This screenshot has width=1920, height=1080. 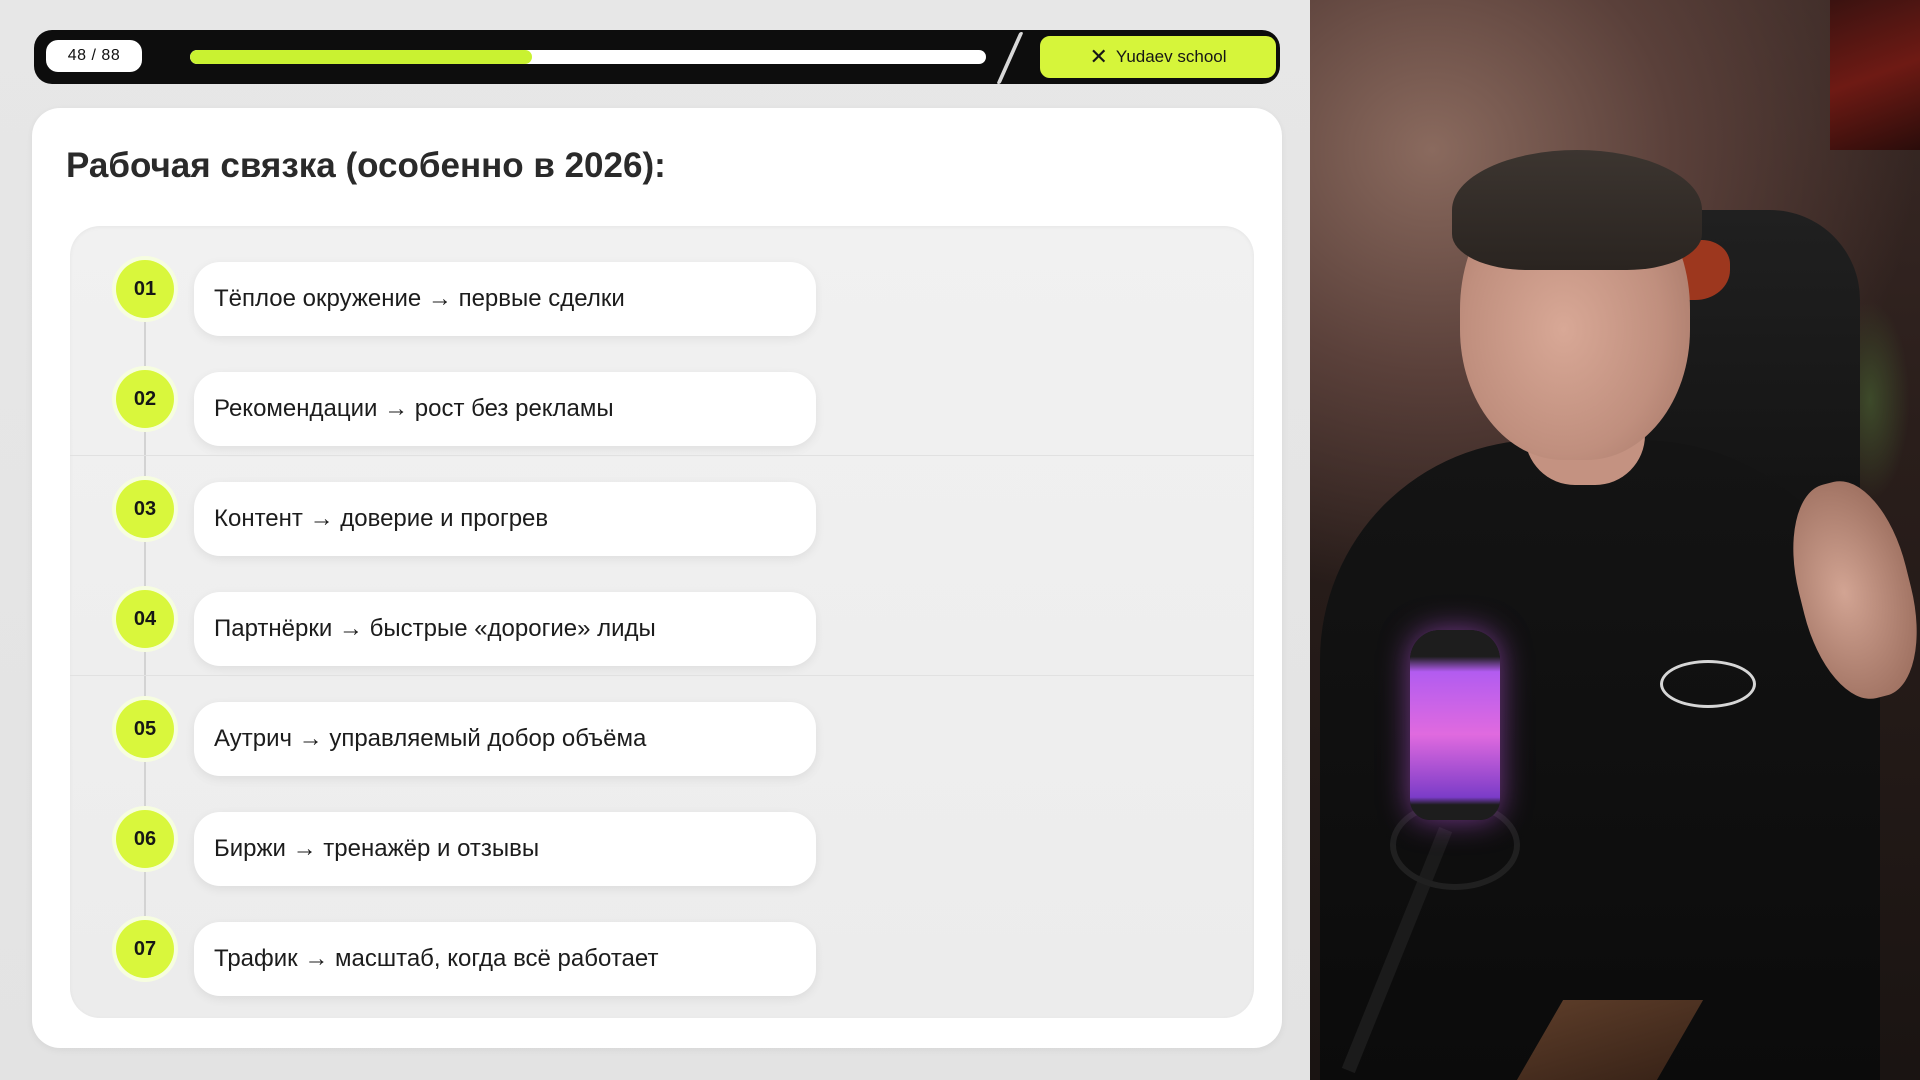 I want to click on step-number-badge: 04, so click(x=145, y=619).